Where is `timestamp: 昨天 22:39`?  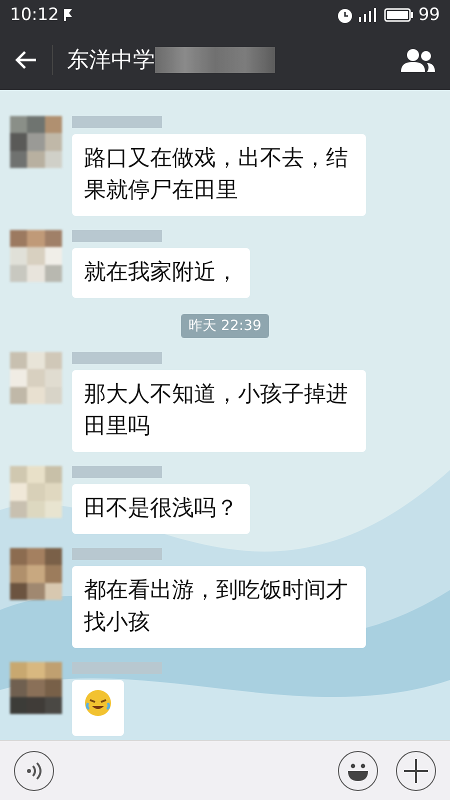 timestamp: 昨天 22:39 is located at coordinates (225, 326).